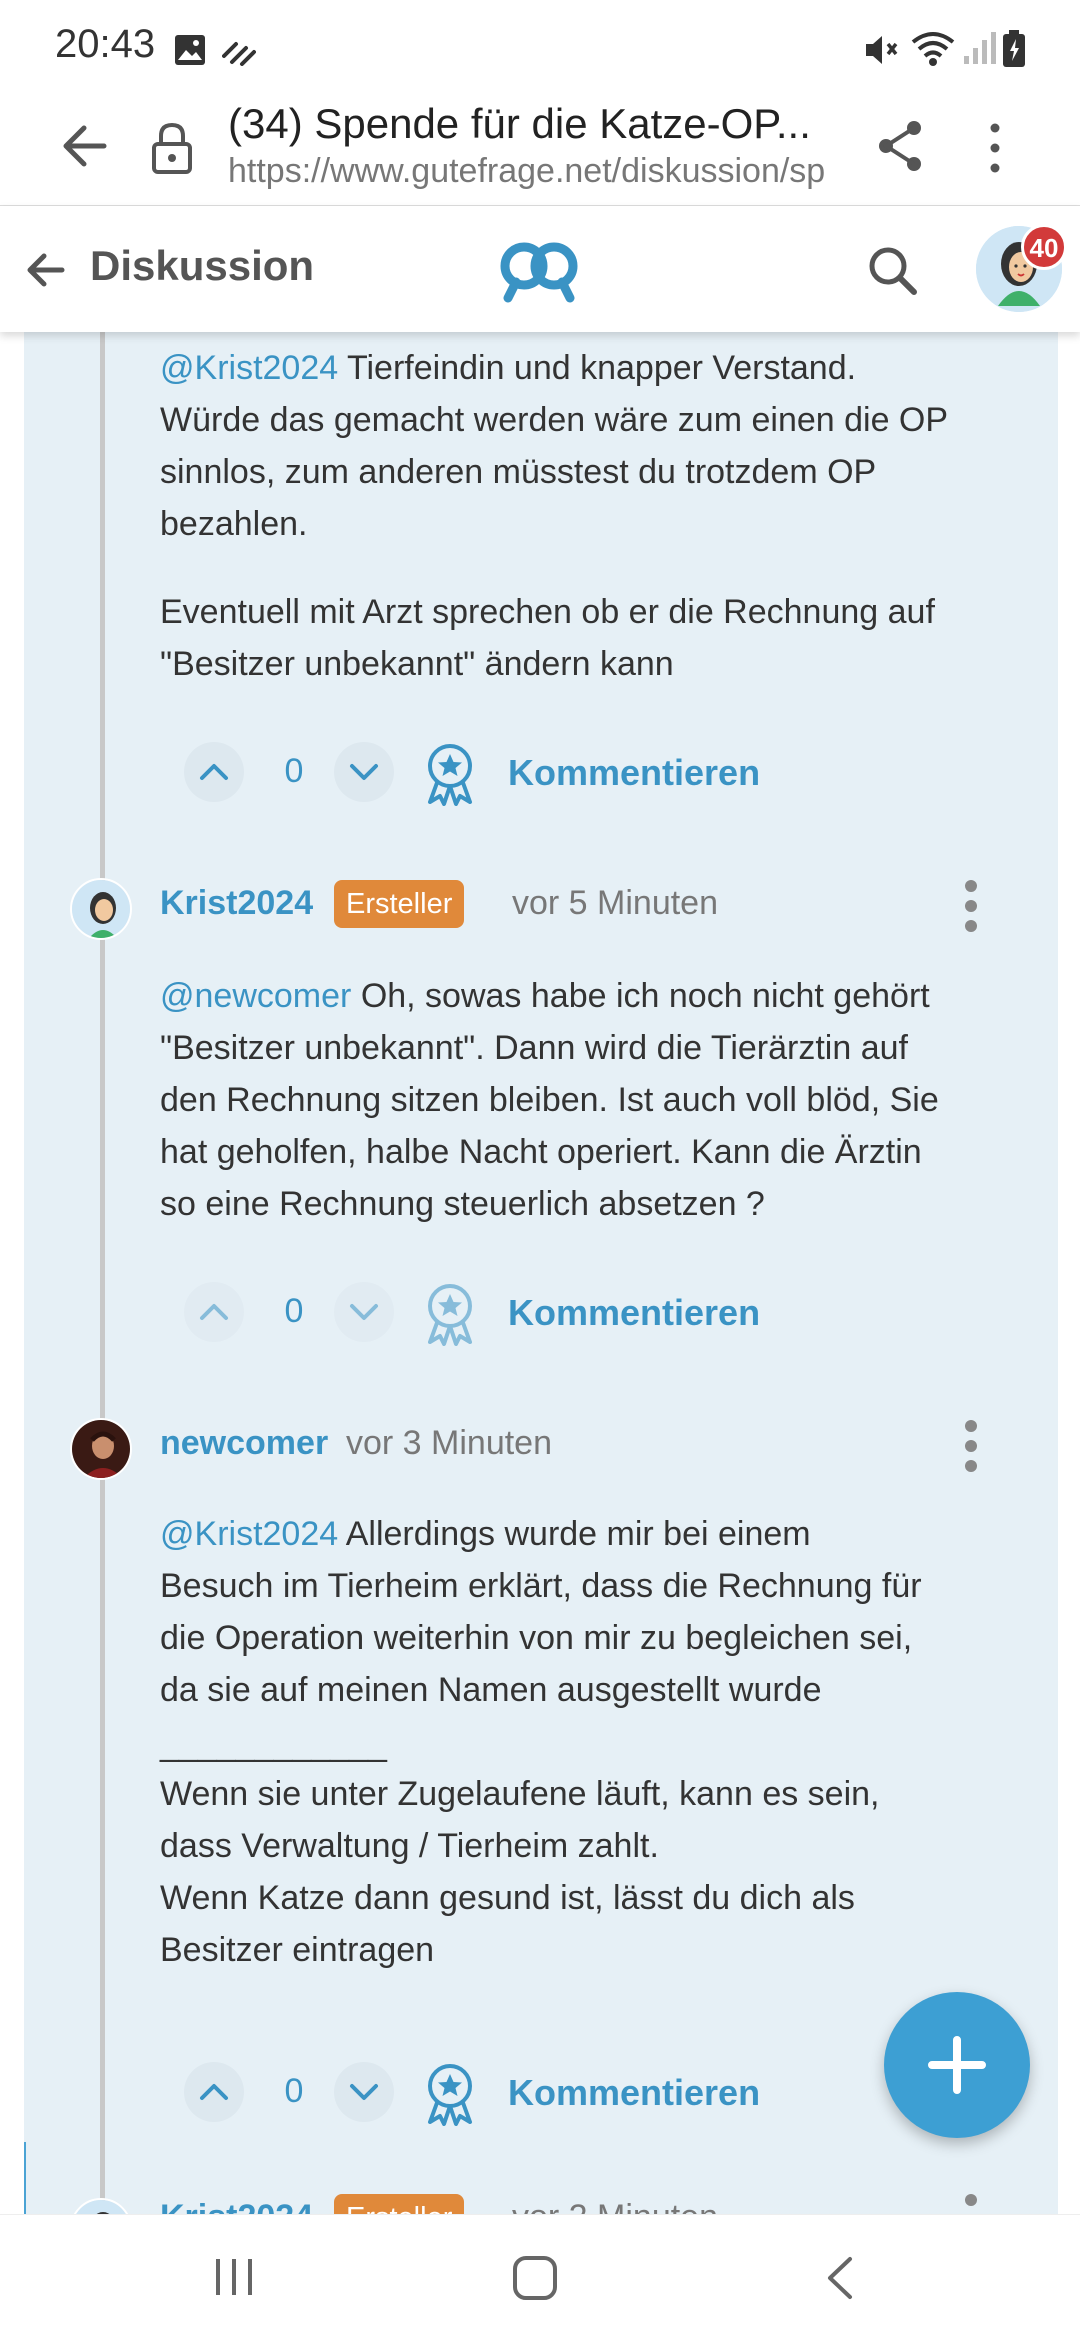 The width and height of the screenshot is (1080, 2340). Describe the element at coordinates (234, 524) in the screenshot. I see `text-line: bezahlen.` at that location.